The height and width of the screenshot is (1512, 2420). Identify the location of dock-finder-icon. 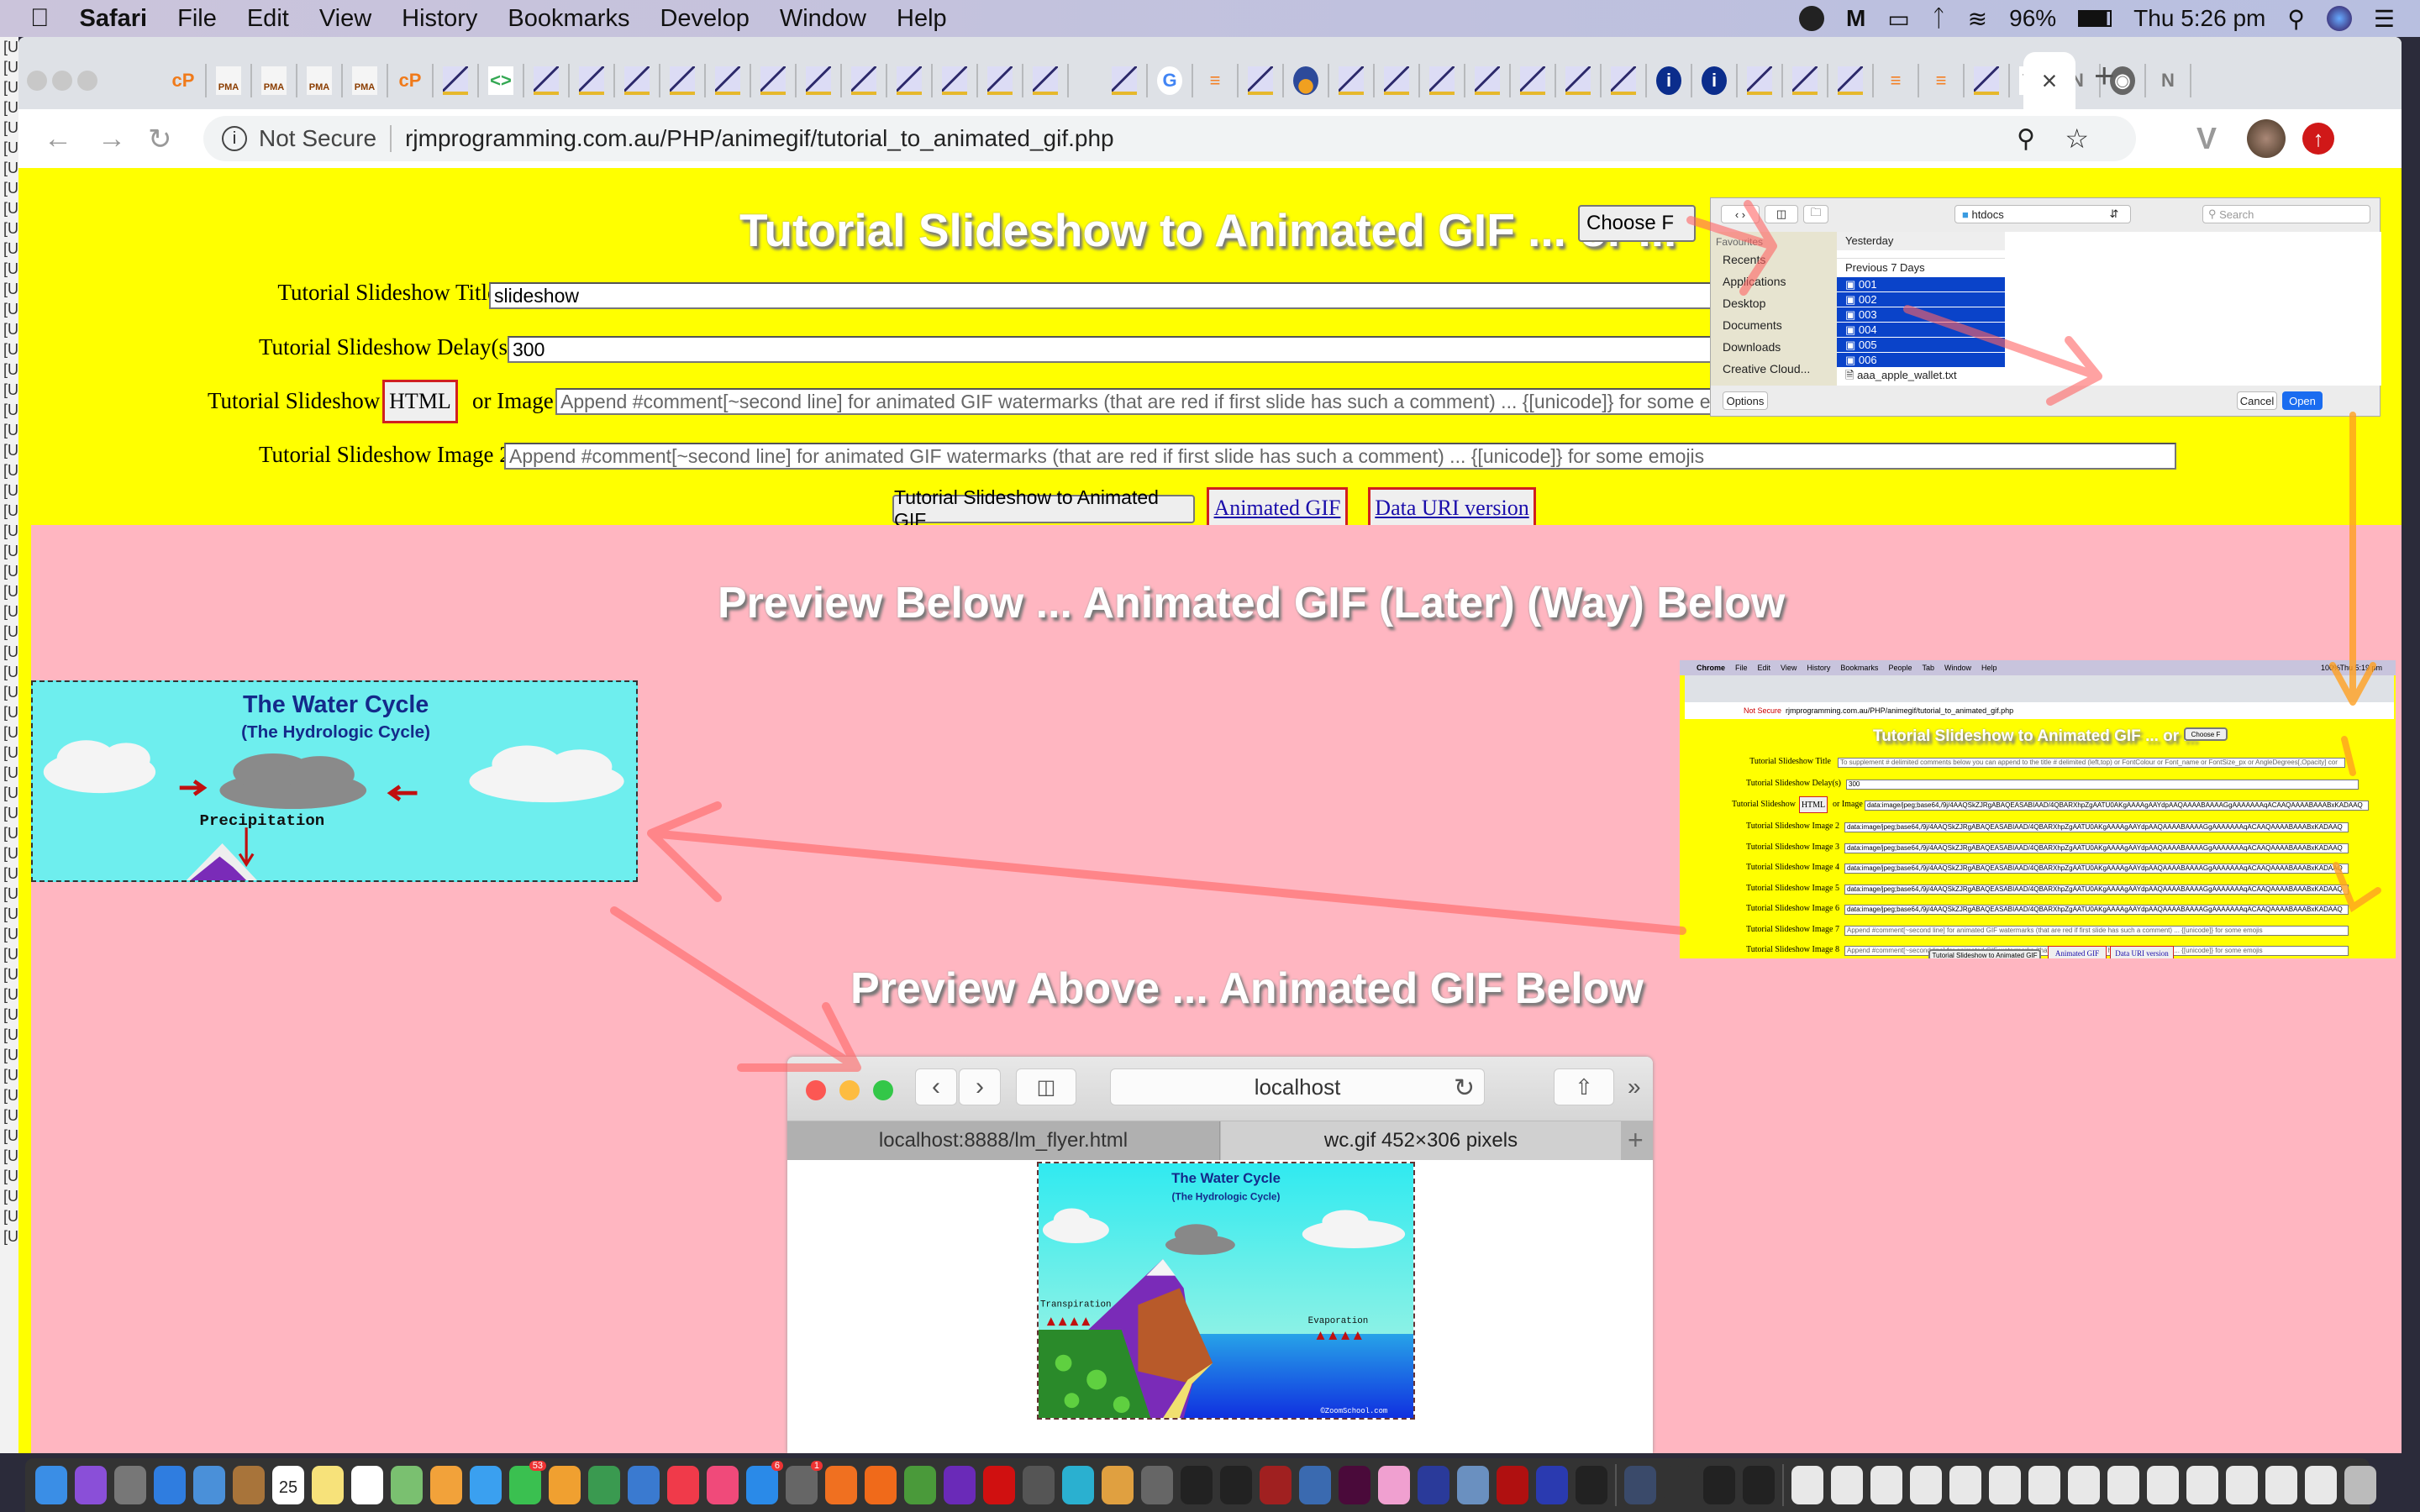
(51, 1485).